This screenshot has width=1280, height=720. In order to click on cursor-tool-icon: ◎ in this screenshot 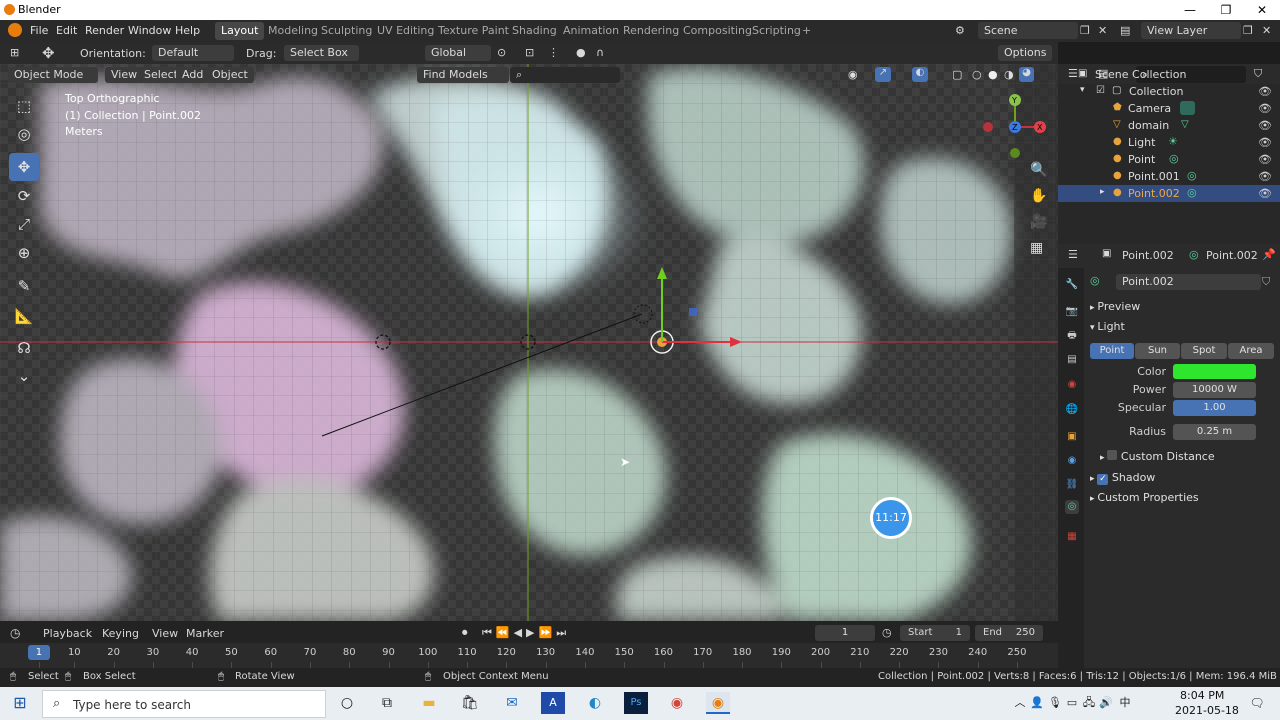, I will do `click(24, 134)`.